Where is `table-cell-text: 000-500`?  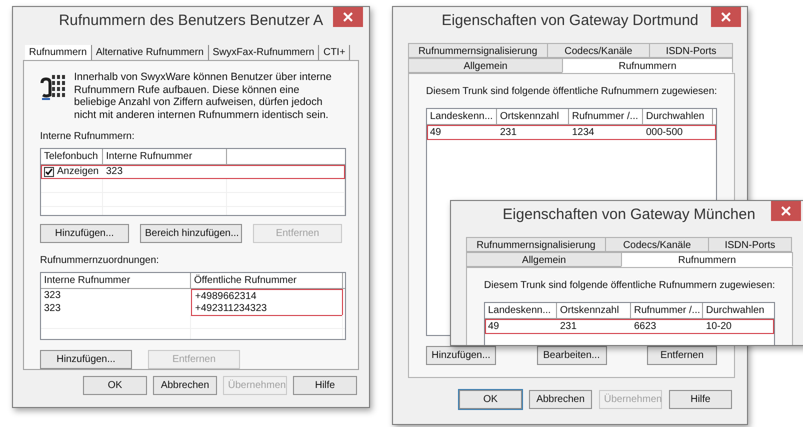
table-cell-text: 000-500 is located at coordinates (664, 133).